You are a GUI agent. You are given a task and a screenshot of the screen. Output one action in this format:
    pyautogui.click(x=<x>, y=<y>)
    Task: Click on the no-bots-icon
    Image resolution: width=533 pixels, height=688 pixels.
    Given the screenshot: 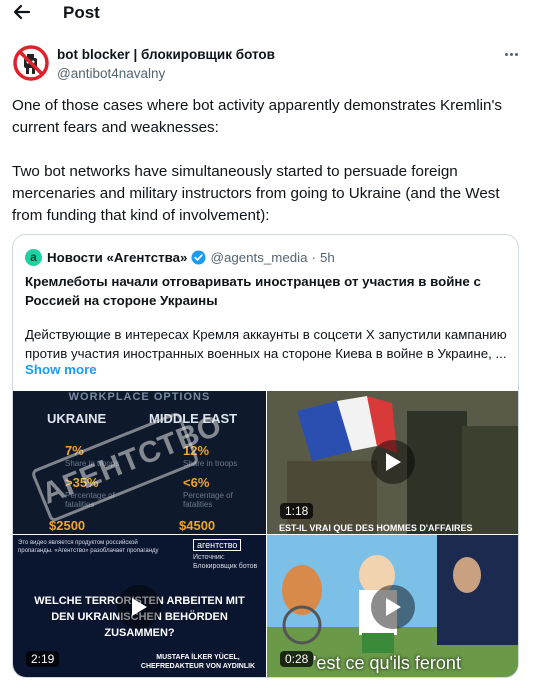 What is the action you would take?
    pyautogui.click(x=31, y=63)
    